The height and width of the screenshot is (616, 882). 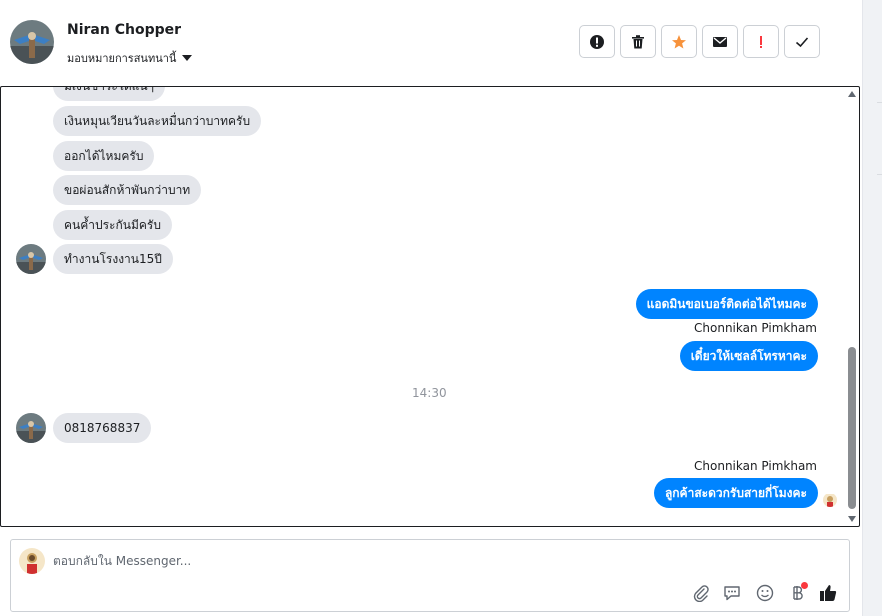 What do you see at coordinates (852, 306) in the screenshot?
I see `thread-scrollbar` at bounding box center [852, 306].